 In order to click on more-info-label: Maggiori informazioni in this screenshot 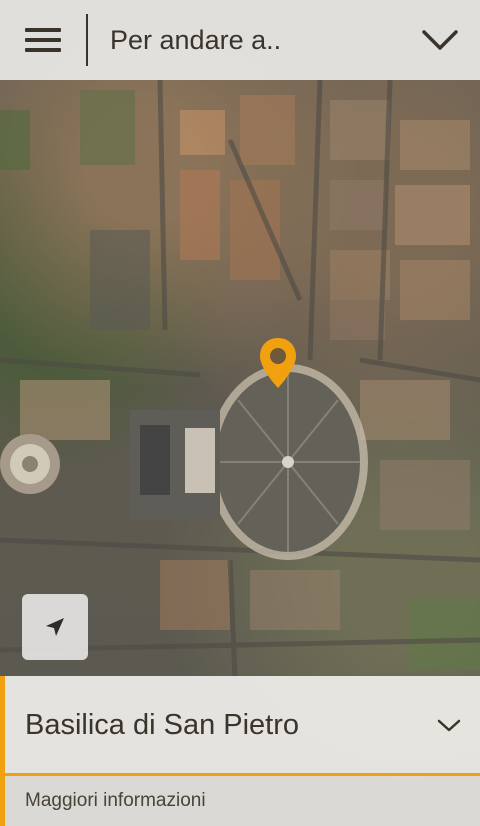, I will do `click(115, 800)`.